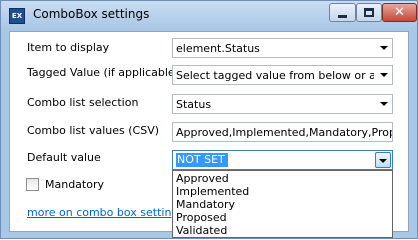 The height and width of the screenshot is (240, 418). I want to click on item-to-display-value: element.Status, so click(218, 48).